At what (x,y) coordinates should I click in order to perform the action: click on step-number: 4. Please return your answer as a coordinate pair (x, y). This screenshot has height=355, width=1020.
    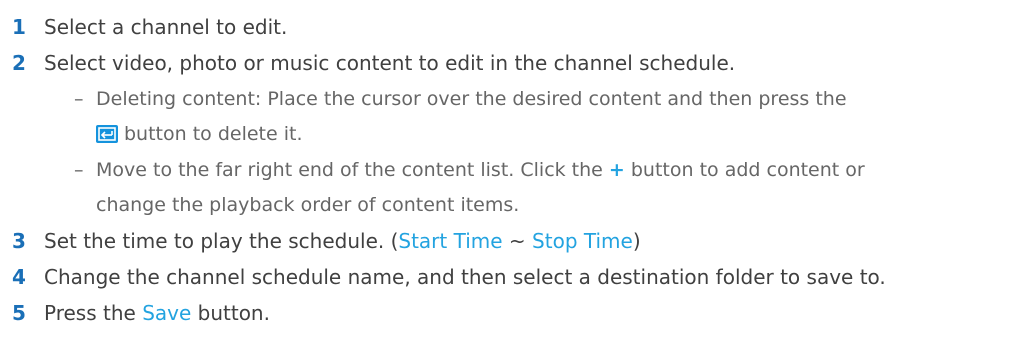
    Looking at the image, I should click on (19, 277).